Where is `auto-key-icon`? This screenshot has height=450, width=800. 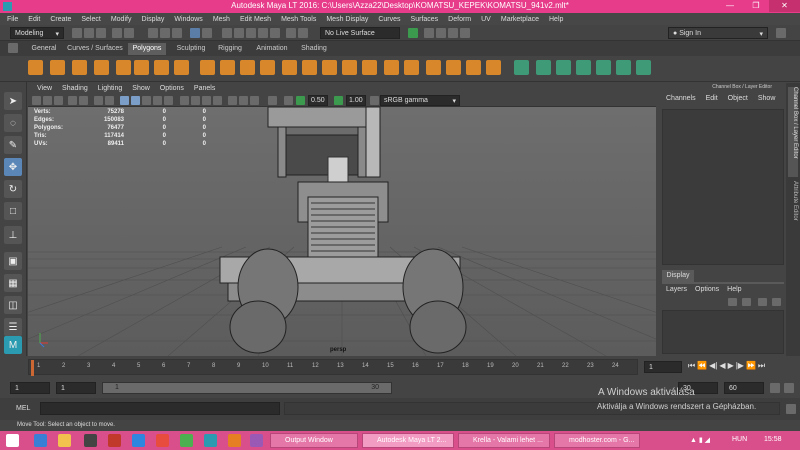
auto-key-icon is located at coordinates (775, 388).